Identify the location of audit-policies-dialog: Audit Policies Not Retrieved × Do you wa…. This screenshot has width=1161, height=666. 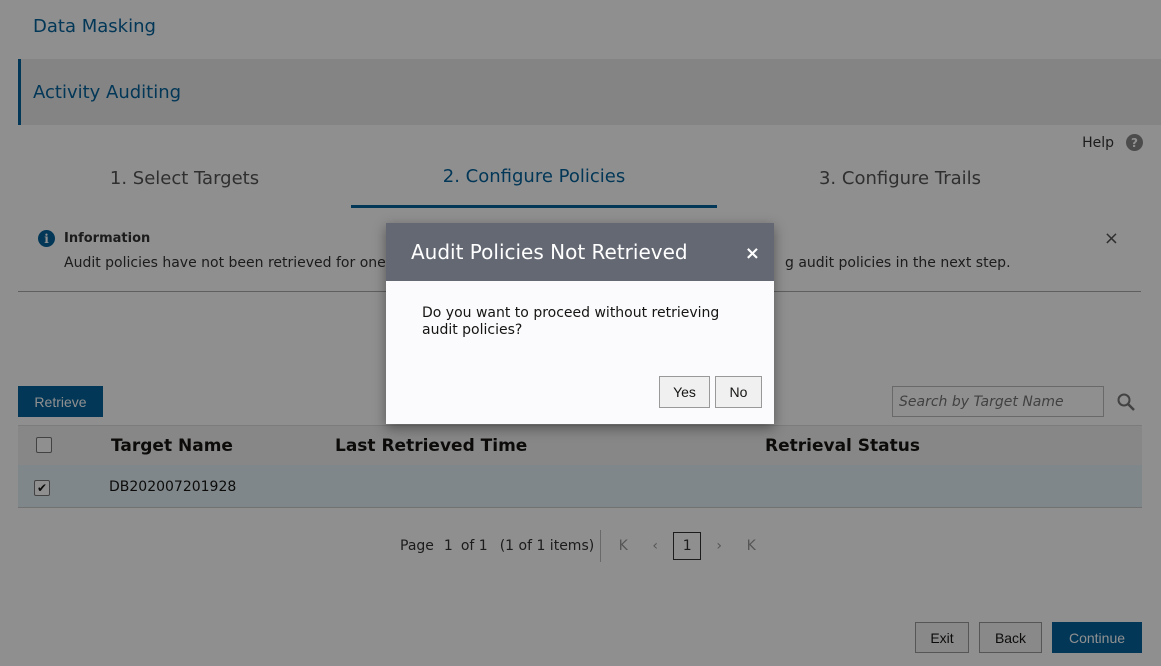
(580, 323).